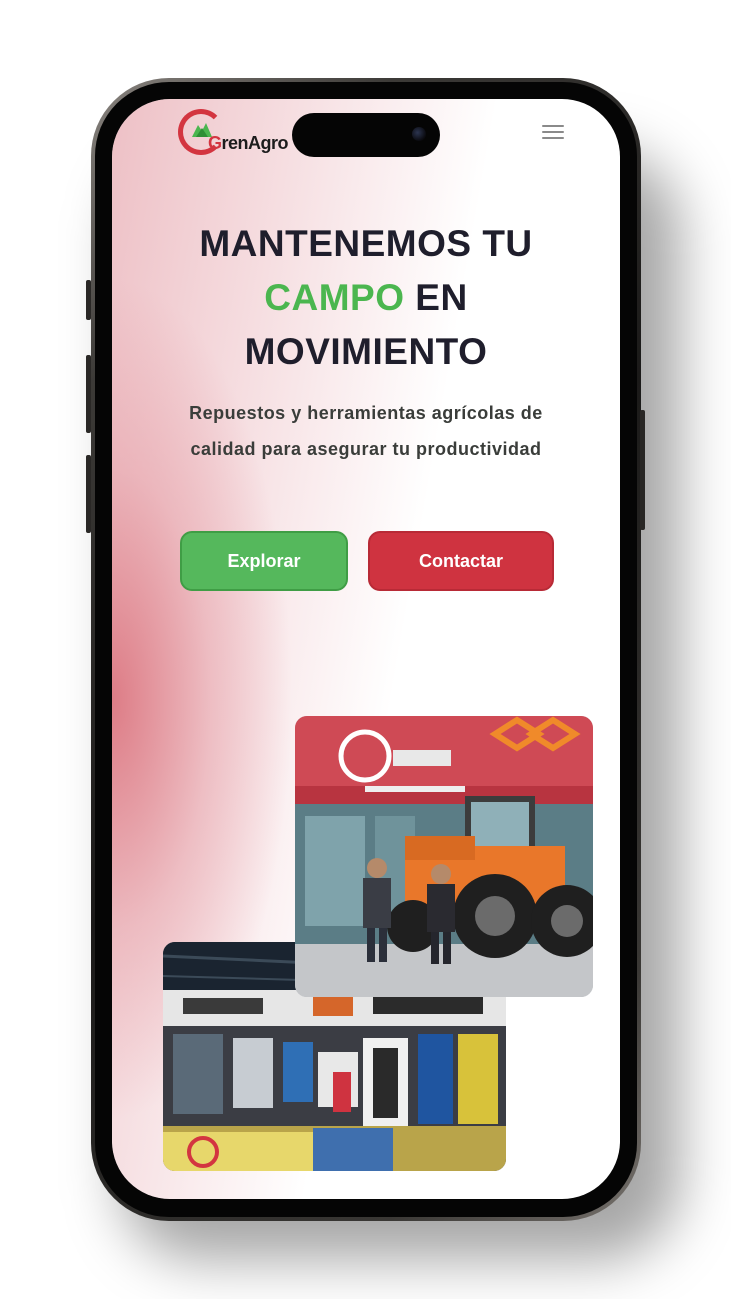 Image resolution: width=731 pixels, height=1299 pixels. What do you see at coordinates (553, 134) in the screenshot?
I see `hamburger-menu-icon` at bounding box center [553, 134].